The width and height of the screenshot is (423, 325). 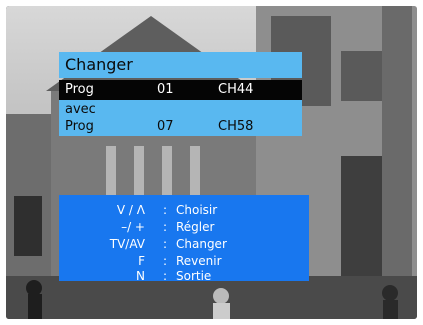 I want to click on selected-program-channel: CH44, so click(x=236, y=89).